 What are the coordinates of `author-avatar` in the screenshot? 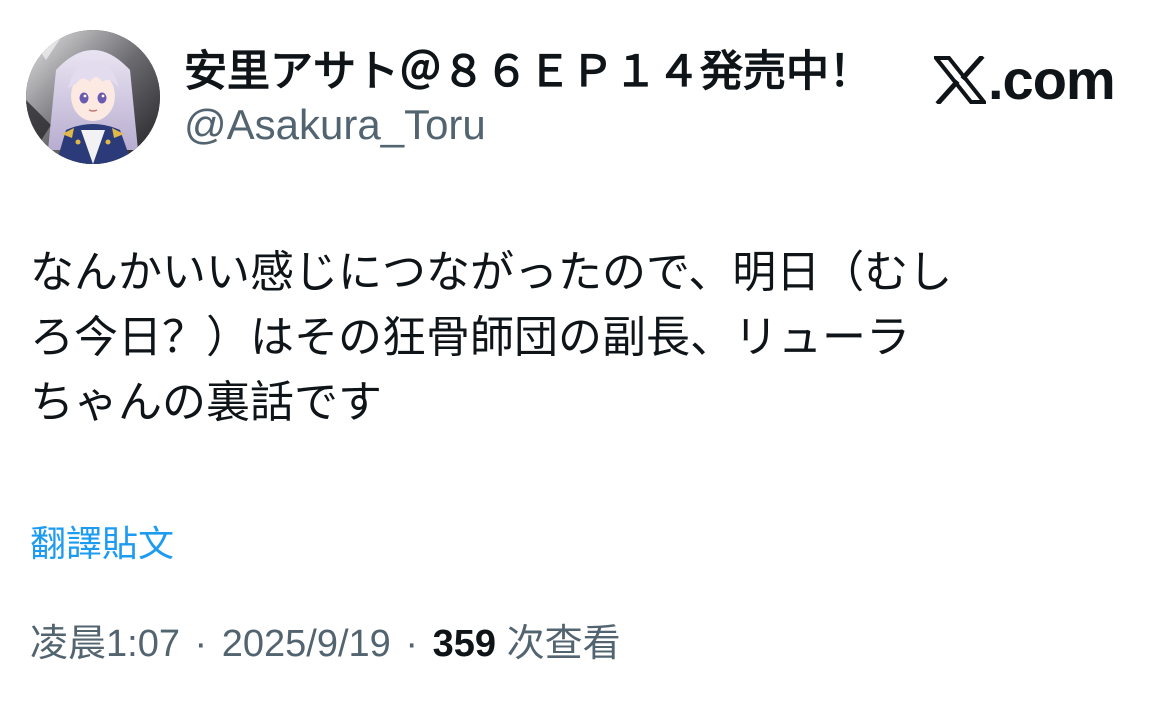 It's located at (93, 97).